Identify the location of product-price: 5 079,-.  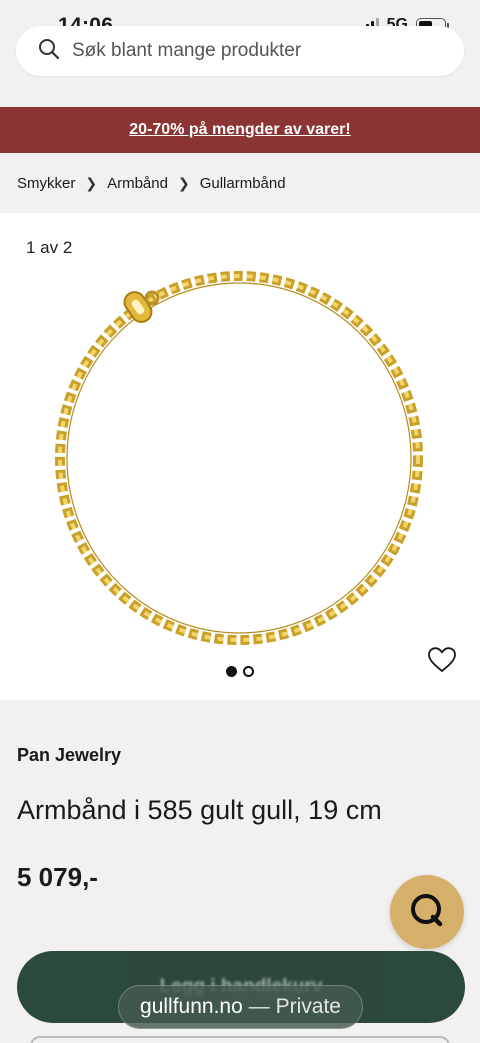
(57, 877).